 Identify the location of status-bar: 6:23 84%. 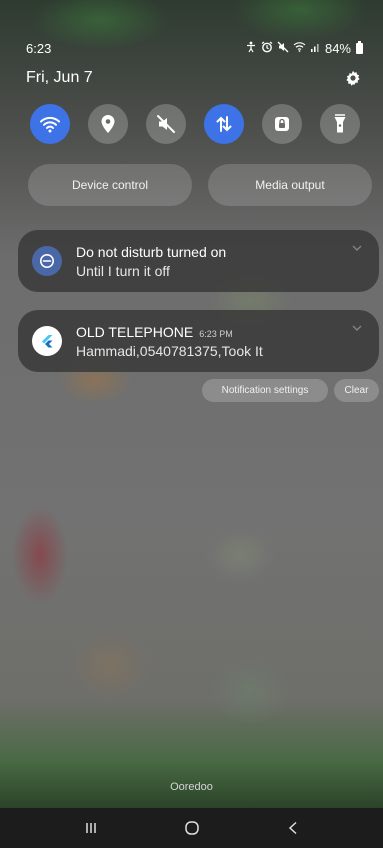
(191, 48).